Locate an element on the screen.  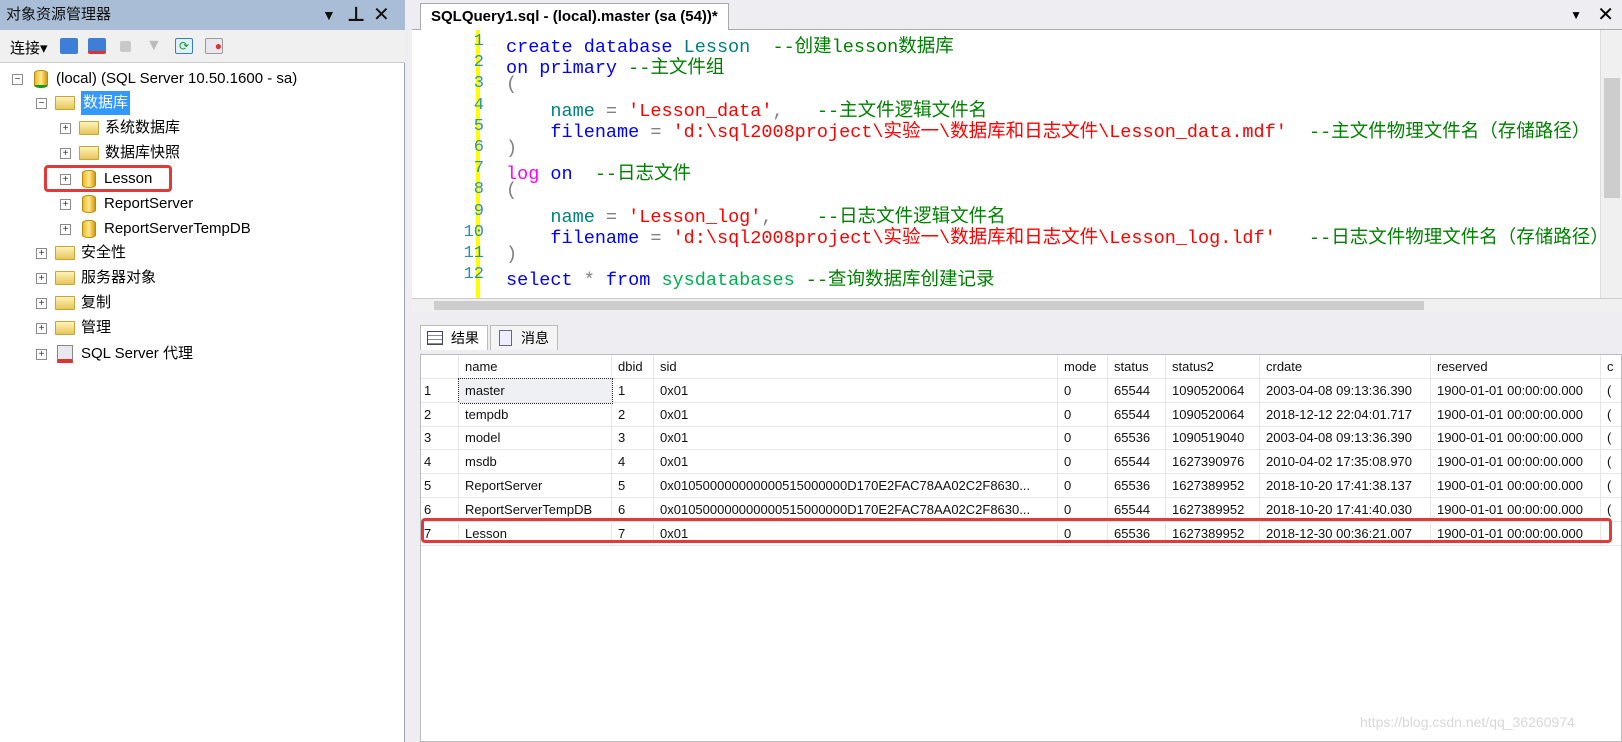
column-header: name is located at coordinates (535, 367).